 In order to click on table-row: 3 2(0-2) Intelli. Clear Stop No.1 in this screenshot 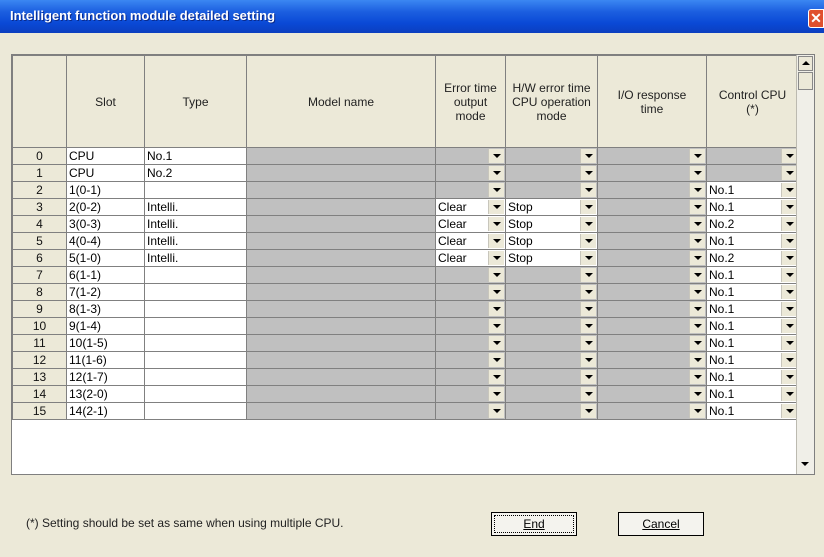, I will do `click(405, 207)`.